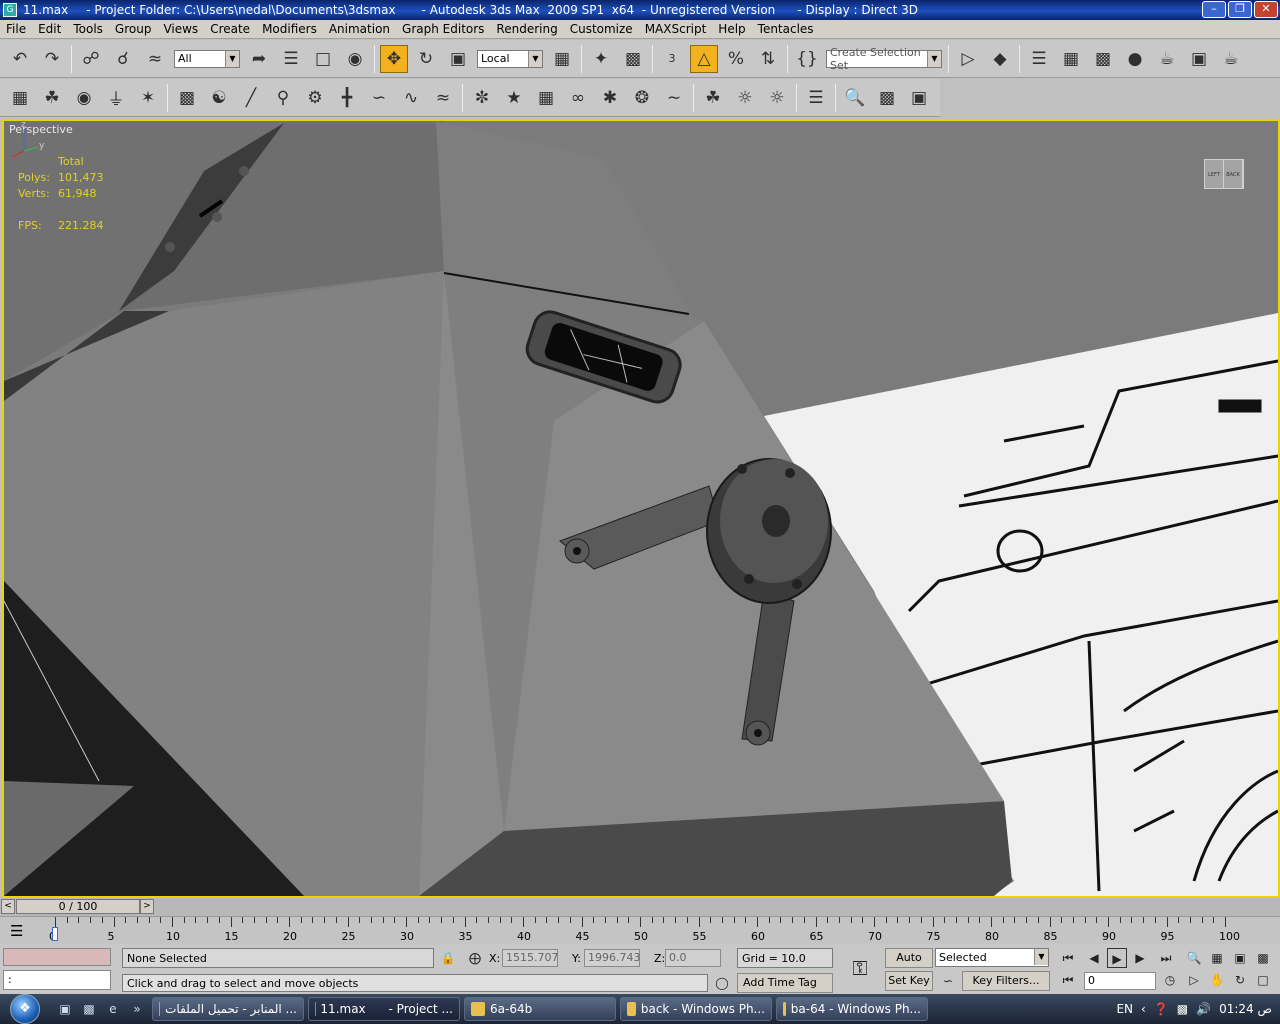 Image resolution: width=1280 pixels, height=1024 pixels. What do you see at coordinates (1214, 174) in the screenshot?
I see `viewcube-left-face: LEFT` at bounding box center [1214, 174].